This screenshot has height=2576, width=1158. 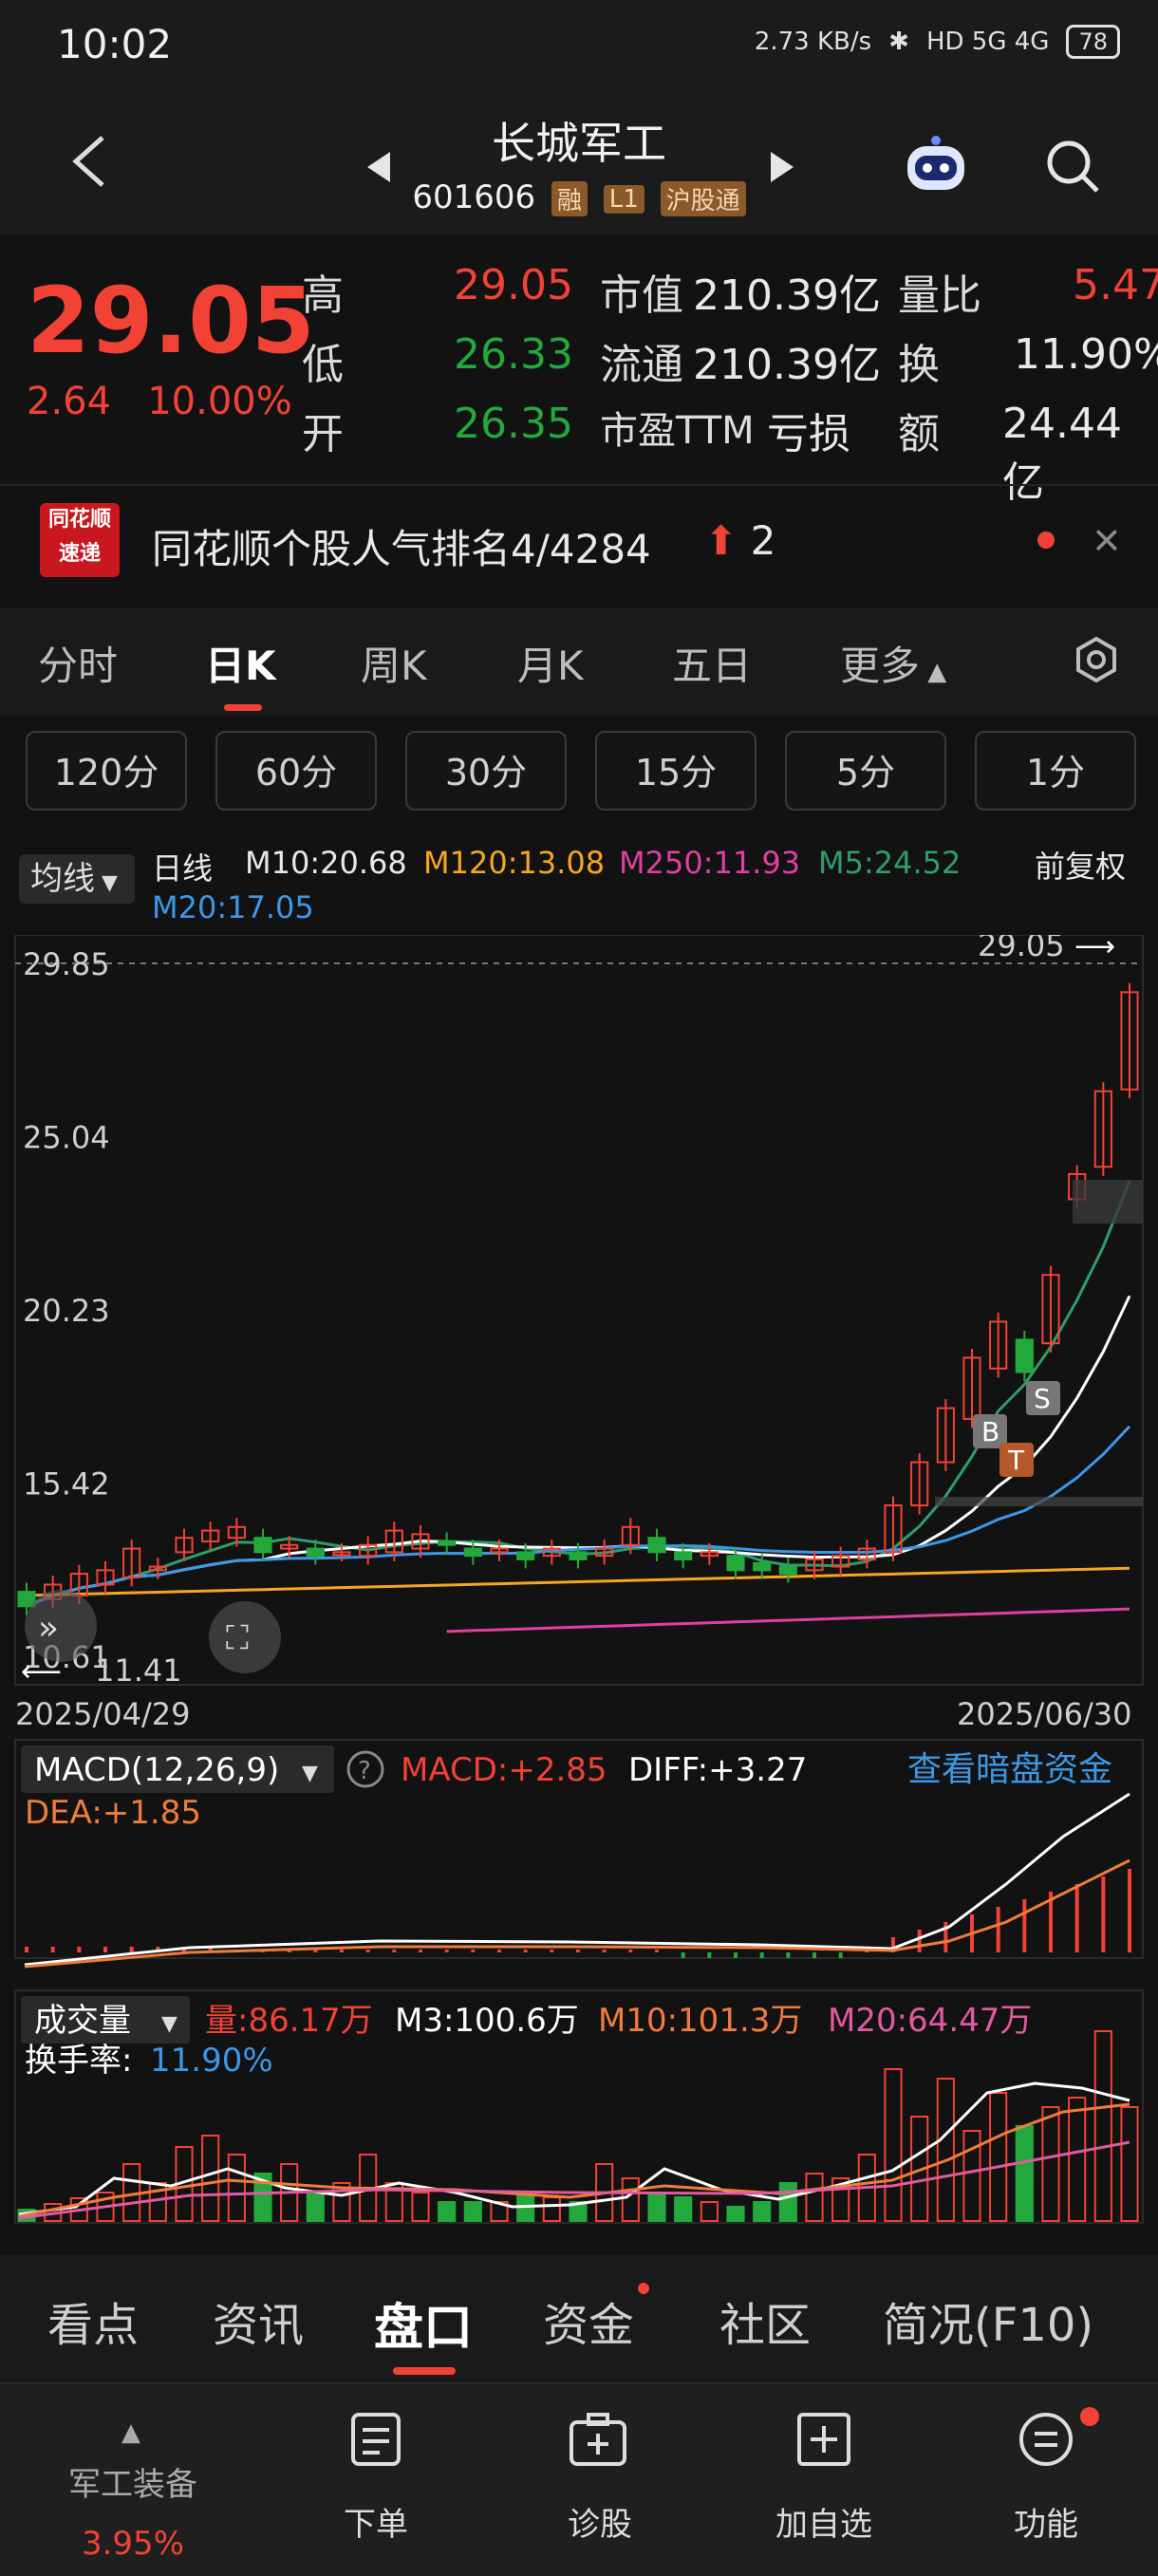 I want to click on change-value: 2.64, so click(x=69, y=402).